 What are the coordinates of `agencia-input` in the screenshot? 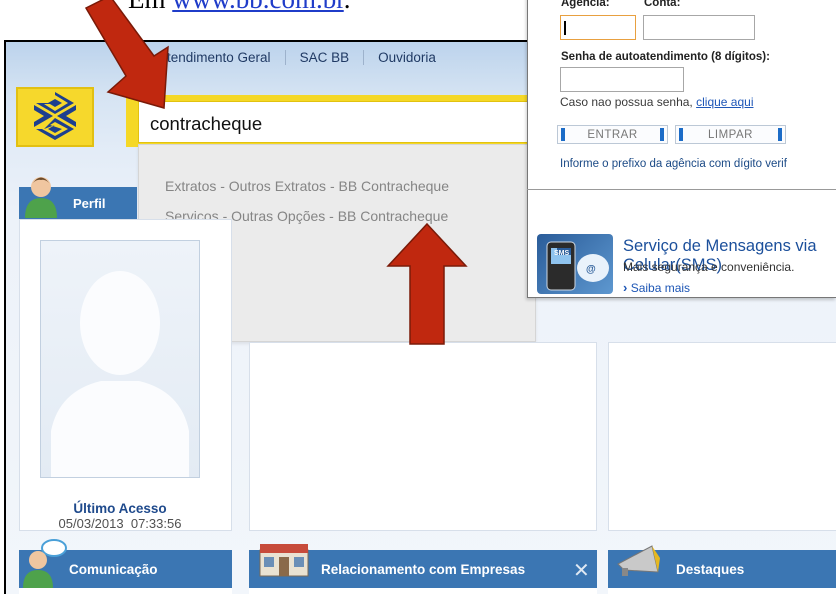 It's located at (598, 27).